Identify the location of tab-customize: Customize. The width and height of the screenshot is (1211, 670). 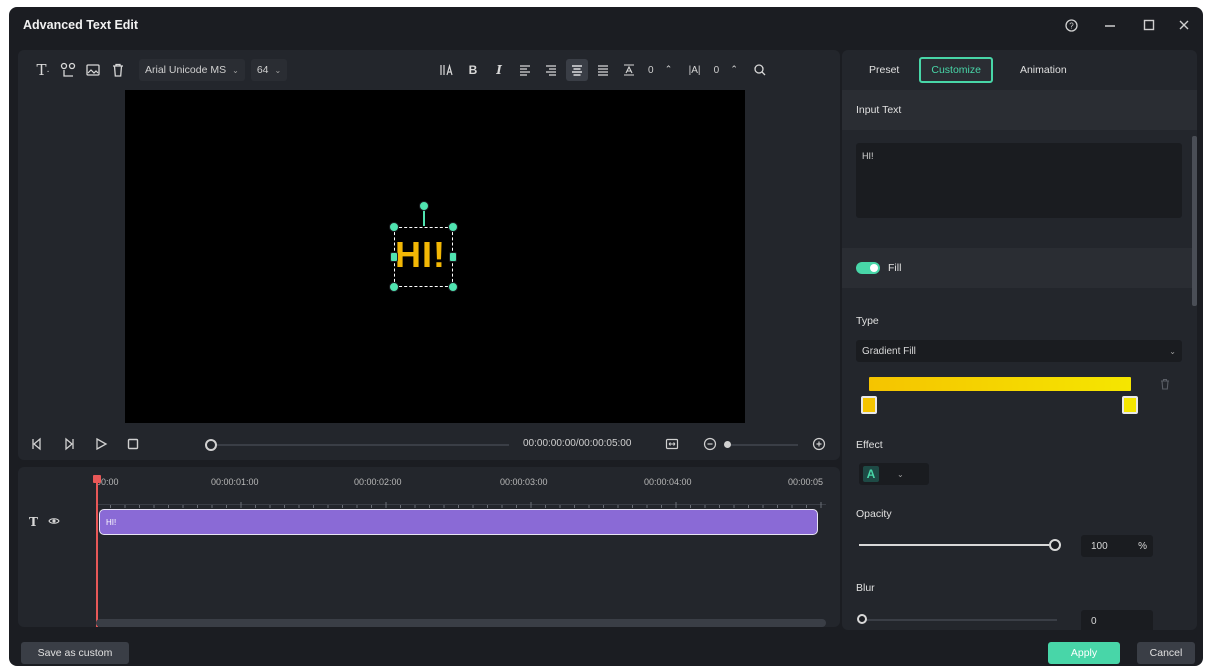
(956, 70).